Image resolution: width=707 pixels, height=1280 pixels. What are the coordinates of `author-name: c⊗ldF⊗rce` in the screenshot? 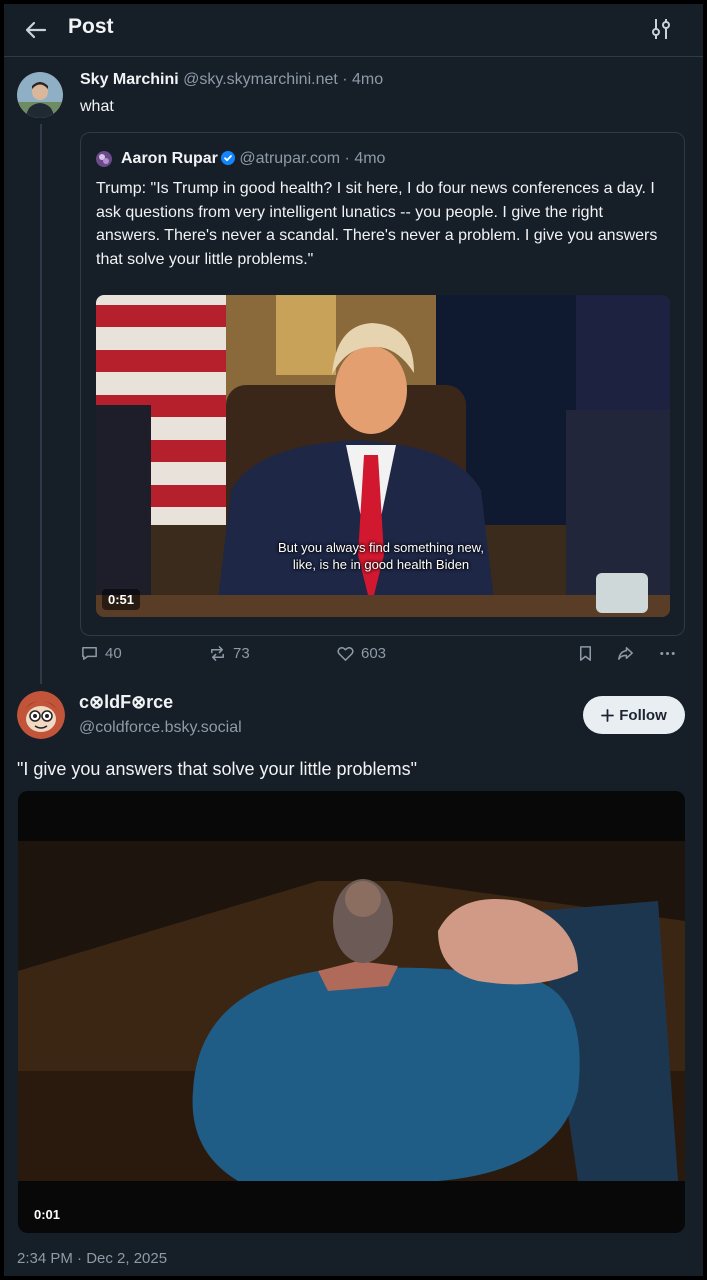 It's located at (126, 702).